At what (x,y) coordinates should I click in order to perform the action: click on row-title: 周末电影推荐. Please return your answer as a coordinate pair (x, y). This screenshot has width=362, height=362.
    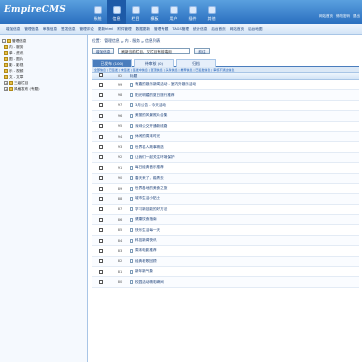
    Looking at the image, I should click on (146, 250).